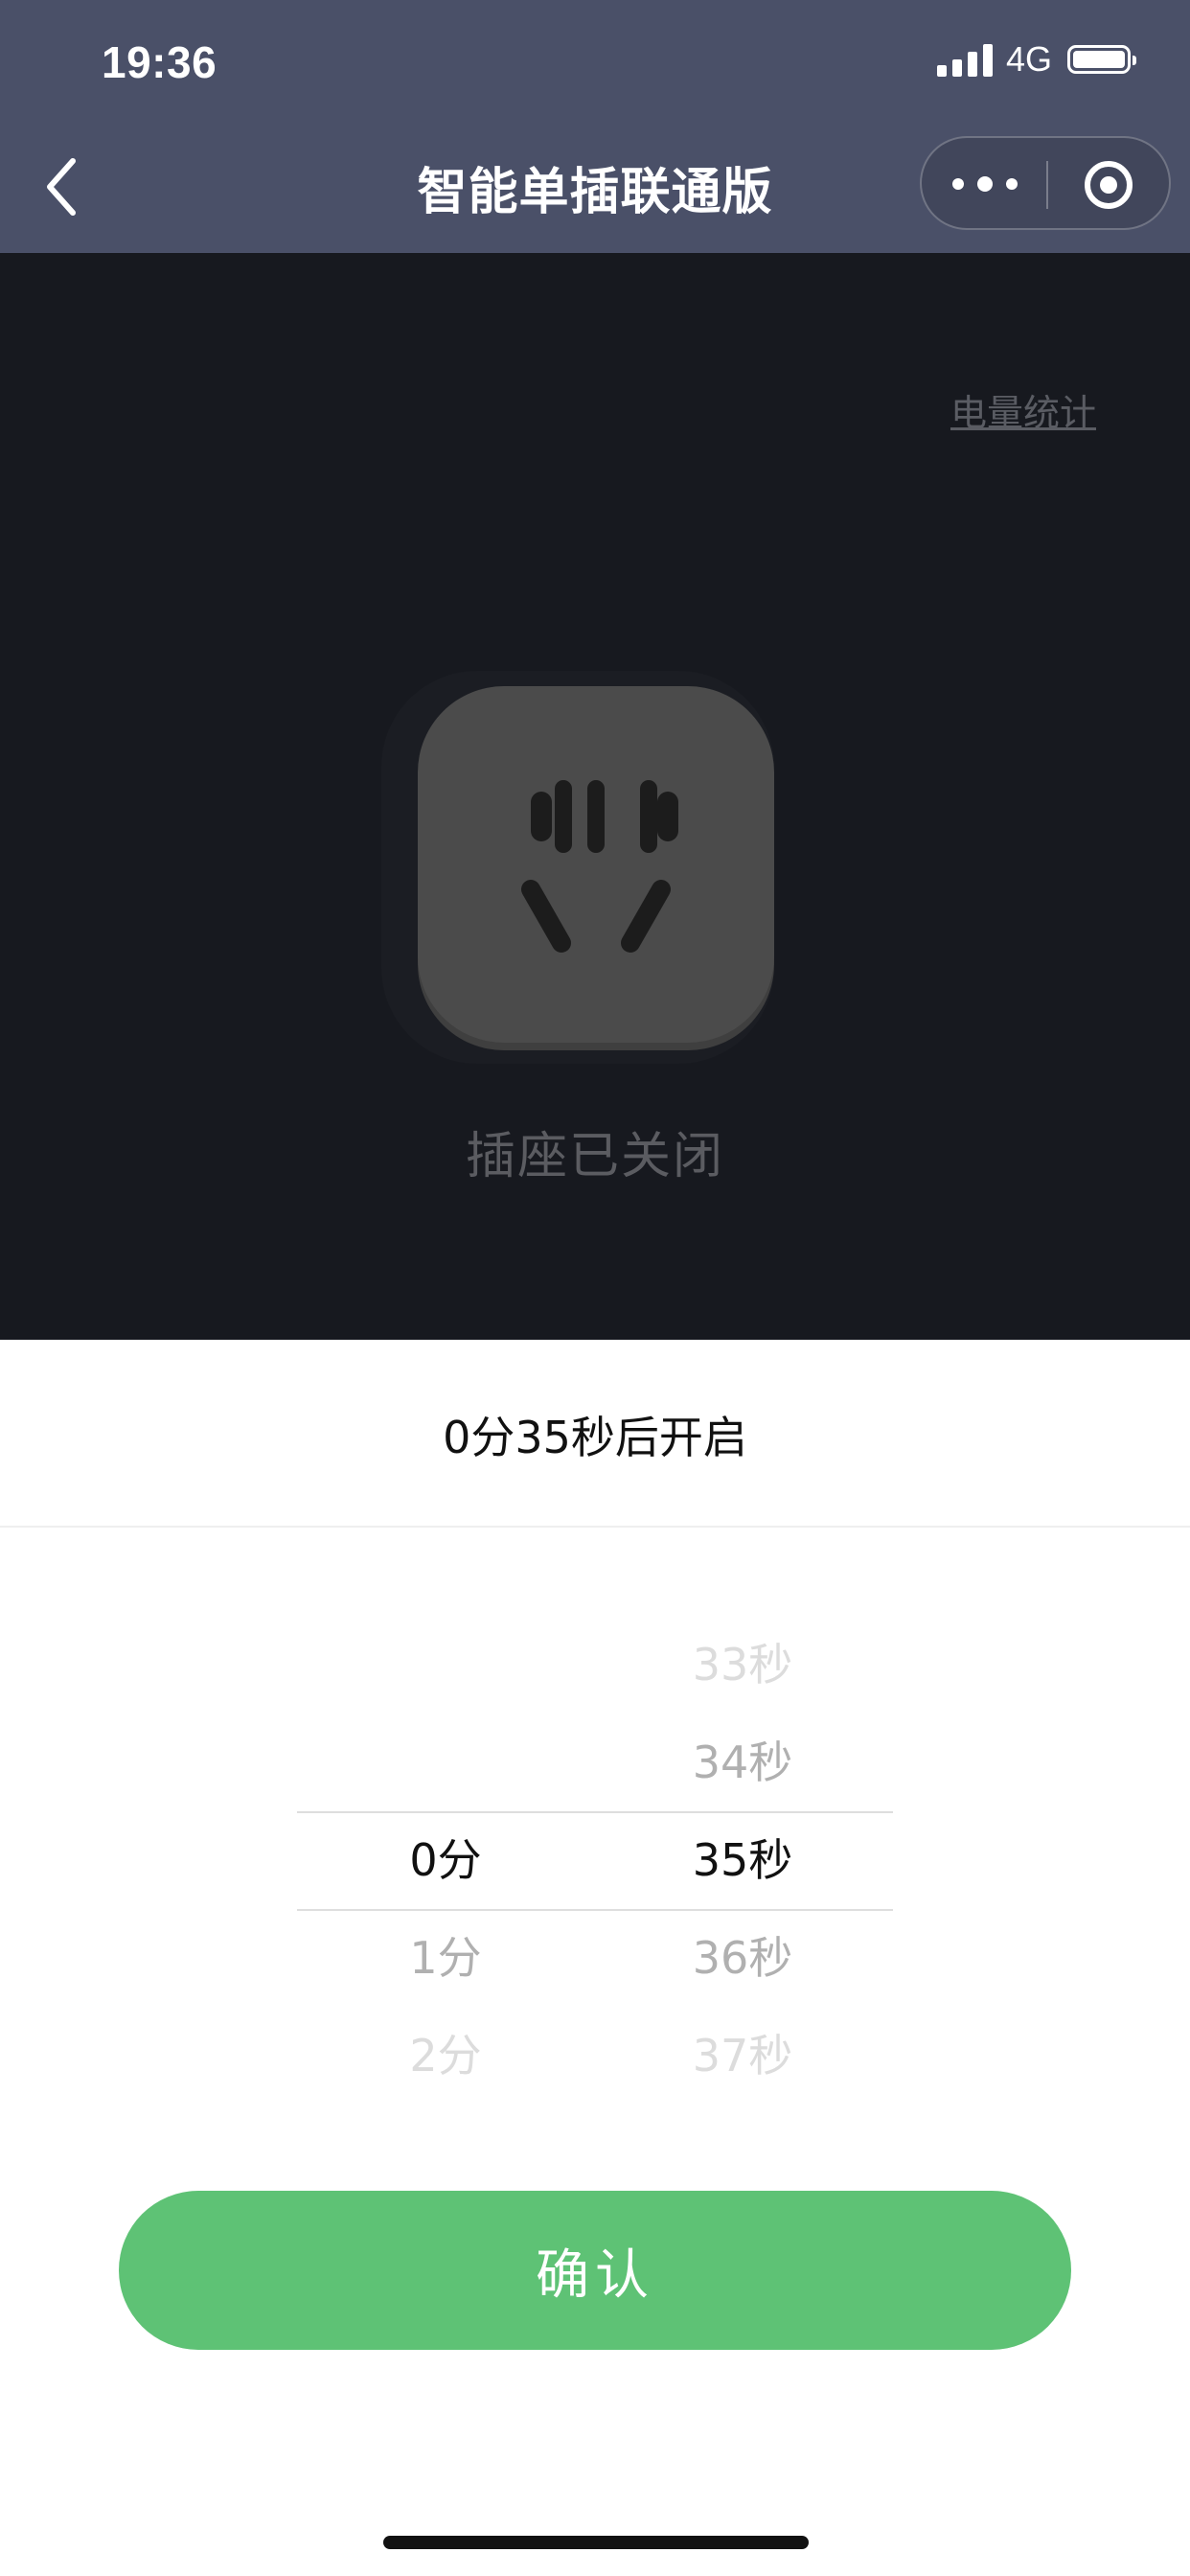 This screenshot has height=2576, width=1190. What do you see at coordinates (595, 1527) in the screenshot?
I see `sheet-divider` at bounding box center [595, 1527].